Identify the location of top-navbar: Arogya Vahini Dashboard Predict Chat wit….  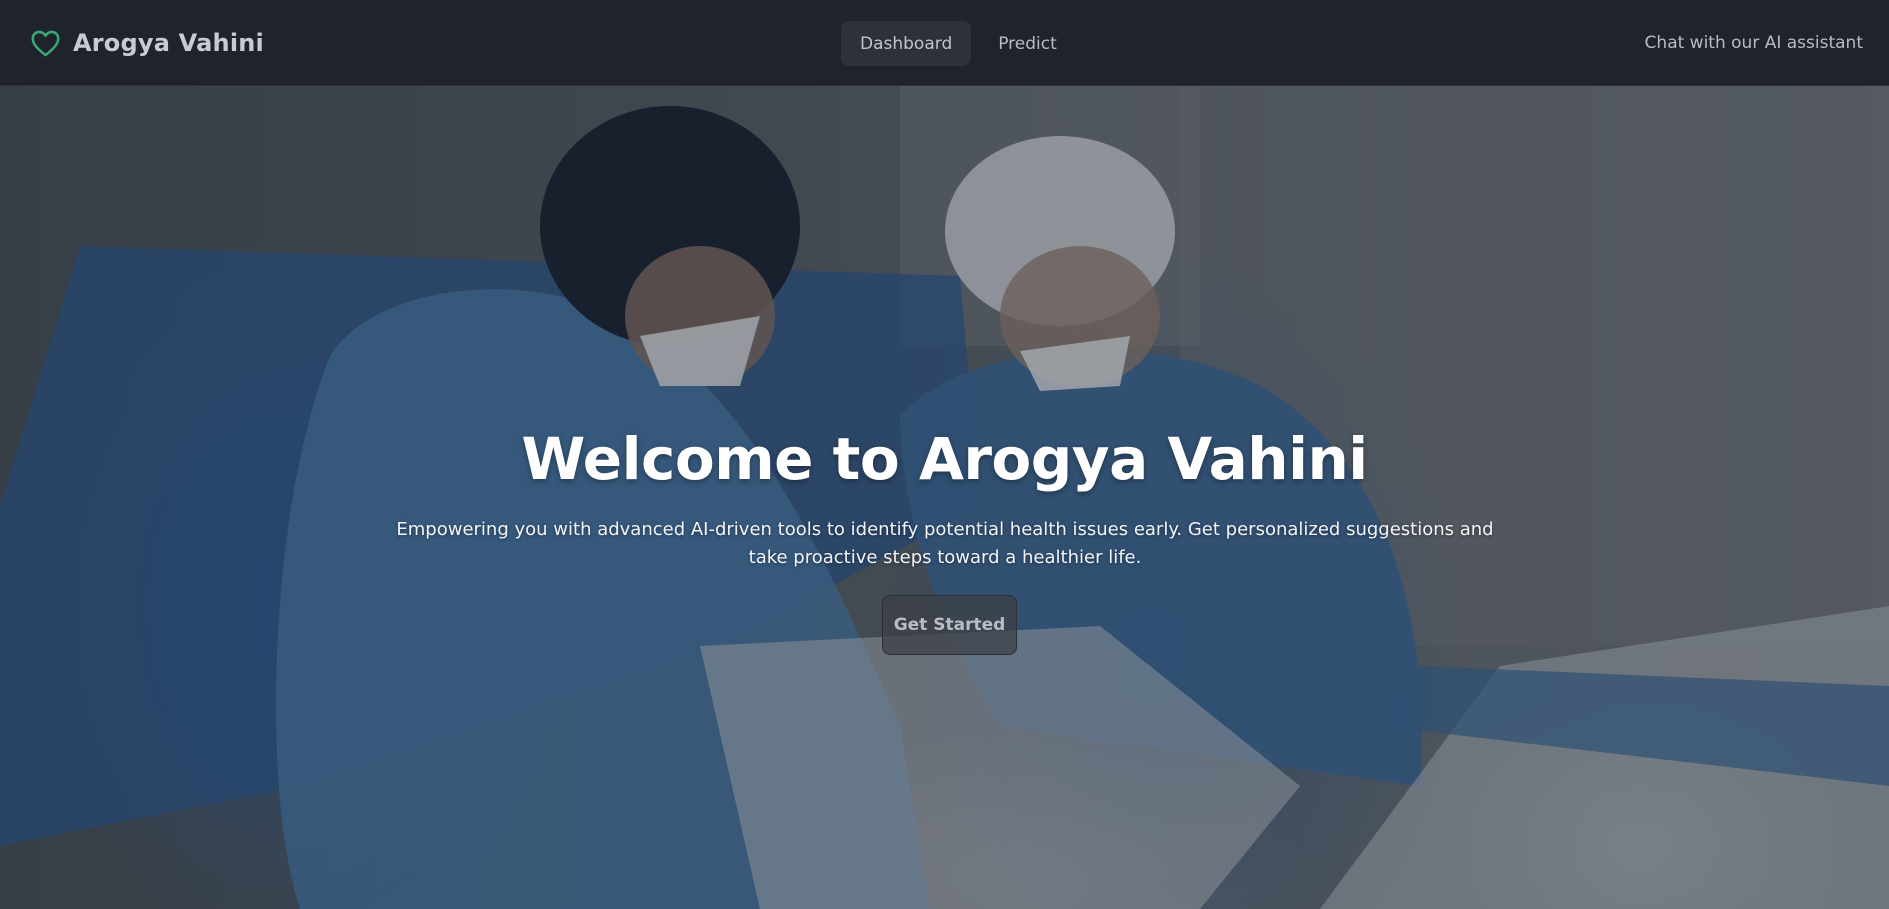
(944, 43).